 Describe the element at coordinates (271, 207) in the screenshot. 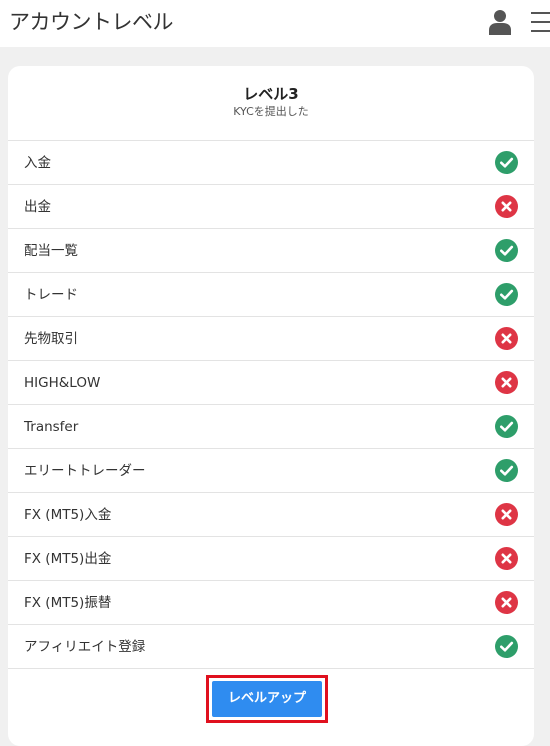

I see `feature-row: 出金` at that location.